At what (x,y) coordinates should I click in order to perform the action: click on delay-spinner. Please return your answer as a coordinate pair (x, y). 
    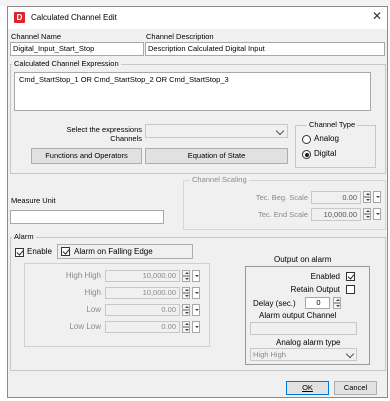
    Looking at the image, I should click on (337, 303).